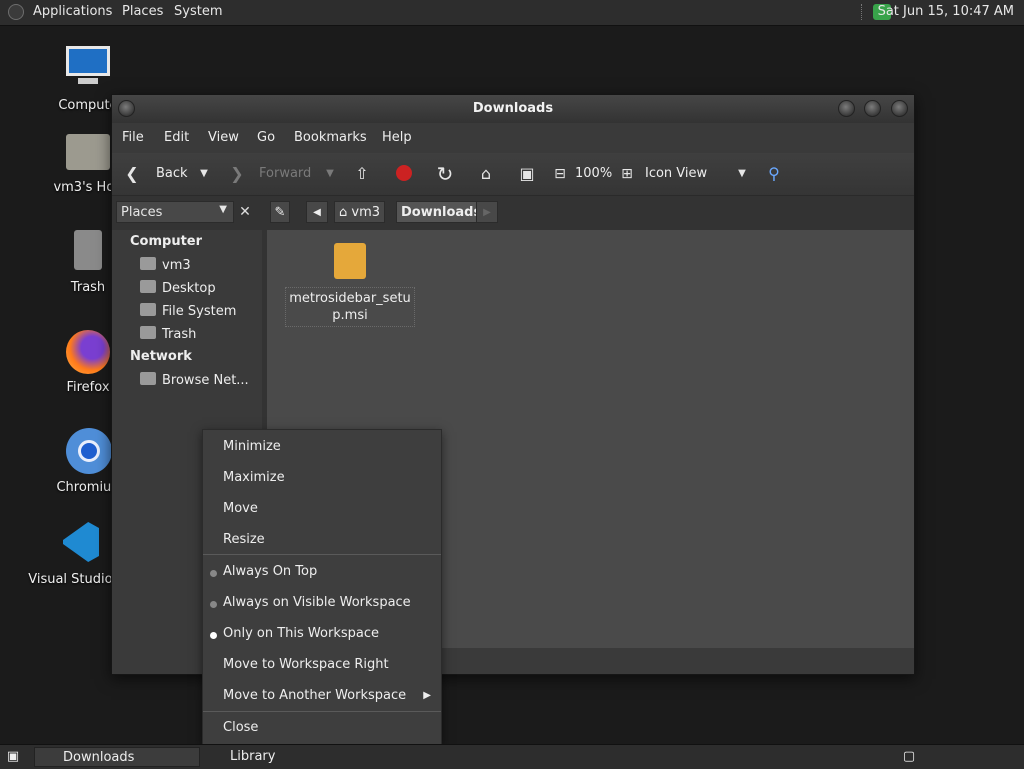 Image resolution: width=1024 pixels, height=769 pixels. What do you see at coordinates (350, 261) in the screenshot?
I see `package-icon` at bounding box center [350, 261].